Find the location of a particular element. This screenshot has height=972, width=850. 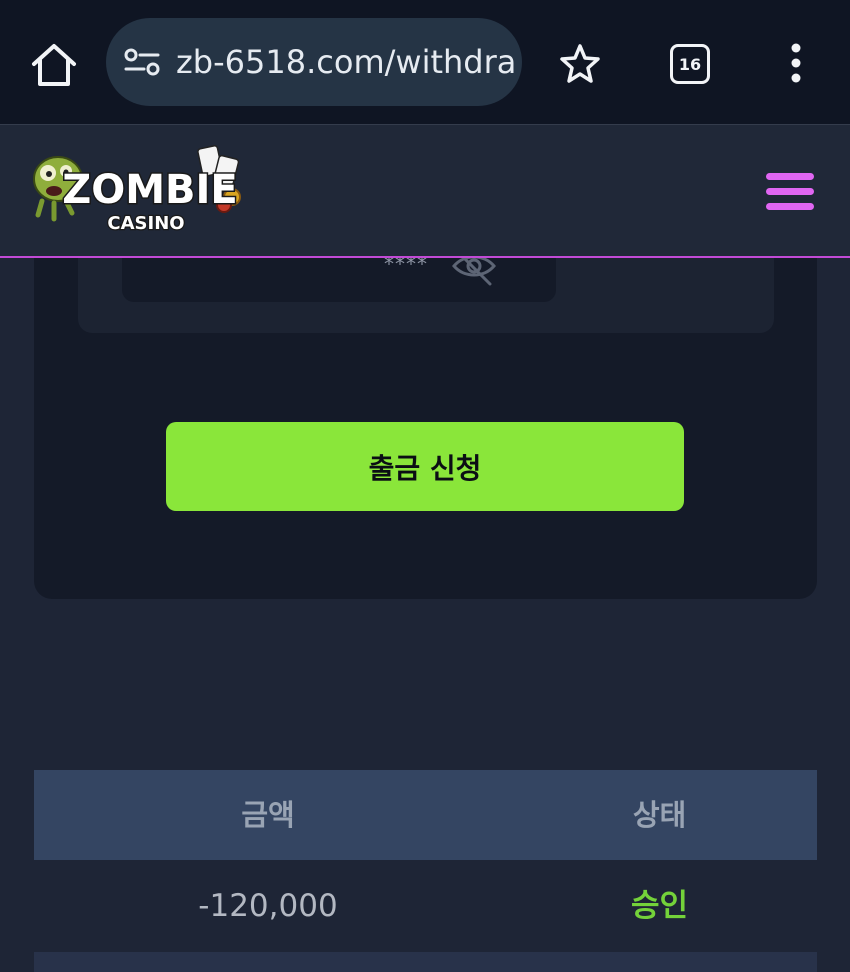

table-row is located at coordinates (425, 962).